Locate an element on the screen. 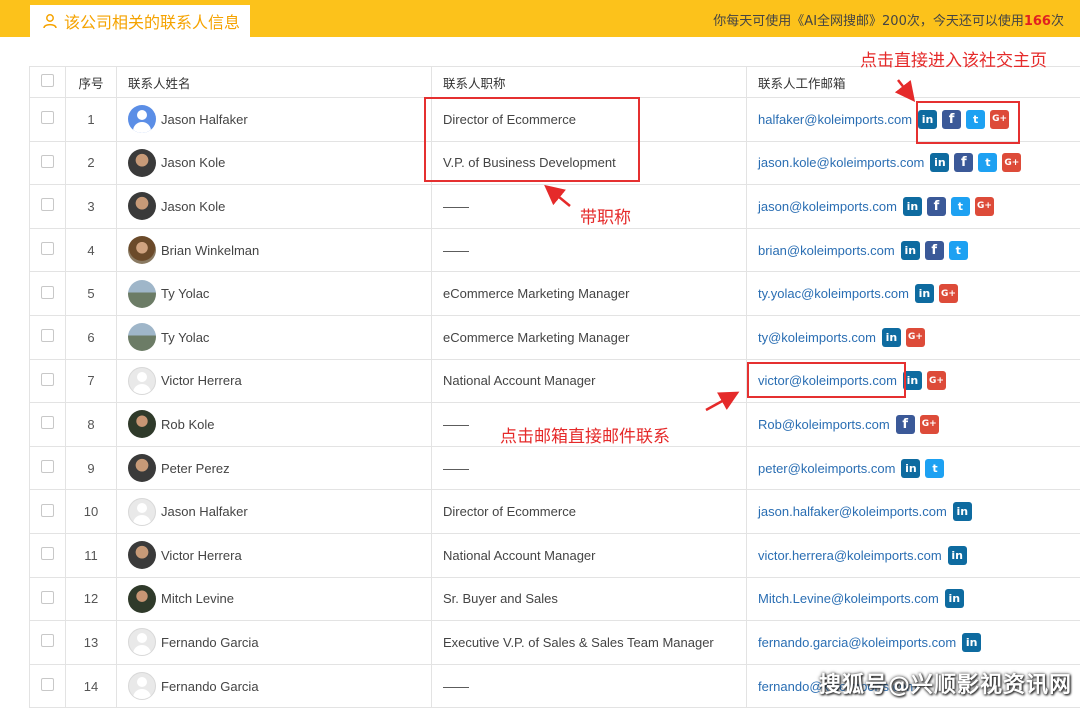 This screenshot has width=1080, height=708. watermark: 搜狐号@兴顺影视资讯网 is located at coordinates (945, 683).